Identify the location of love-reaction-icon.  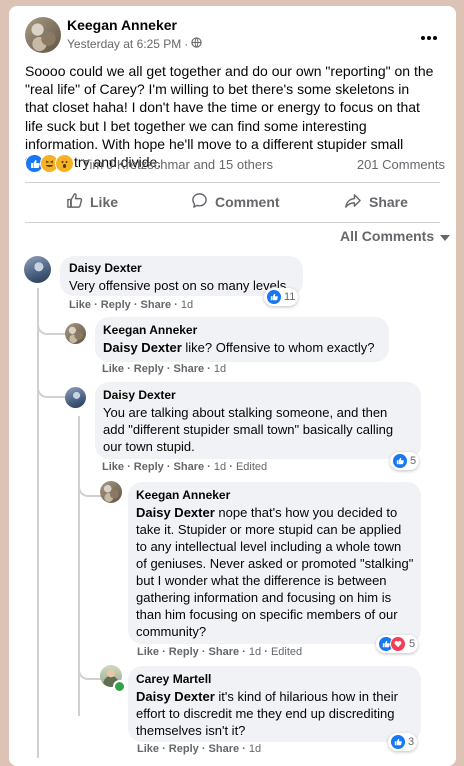
(398, 644).